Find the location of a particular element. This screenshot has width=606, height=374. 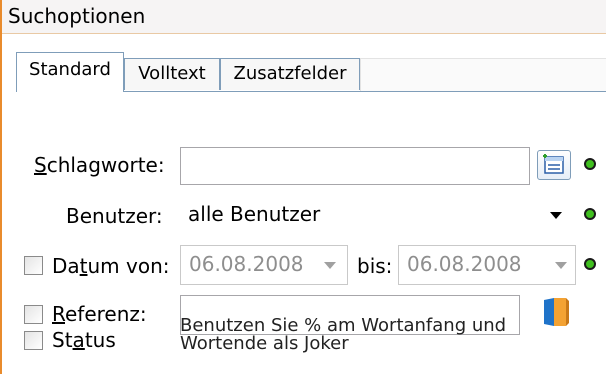

datum-label: Datum von: is located at coordinates (111, 266).